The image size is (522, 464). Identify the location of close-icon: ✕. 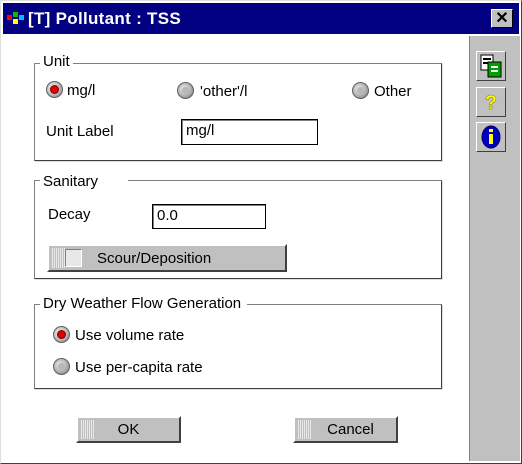
(502, 18).